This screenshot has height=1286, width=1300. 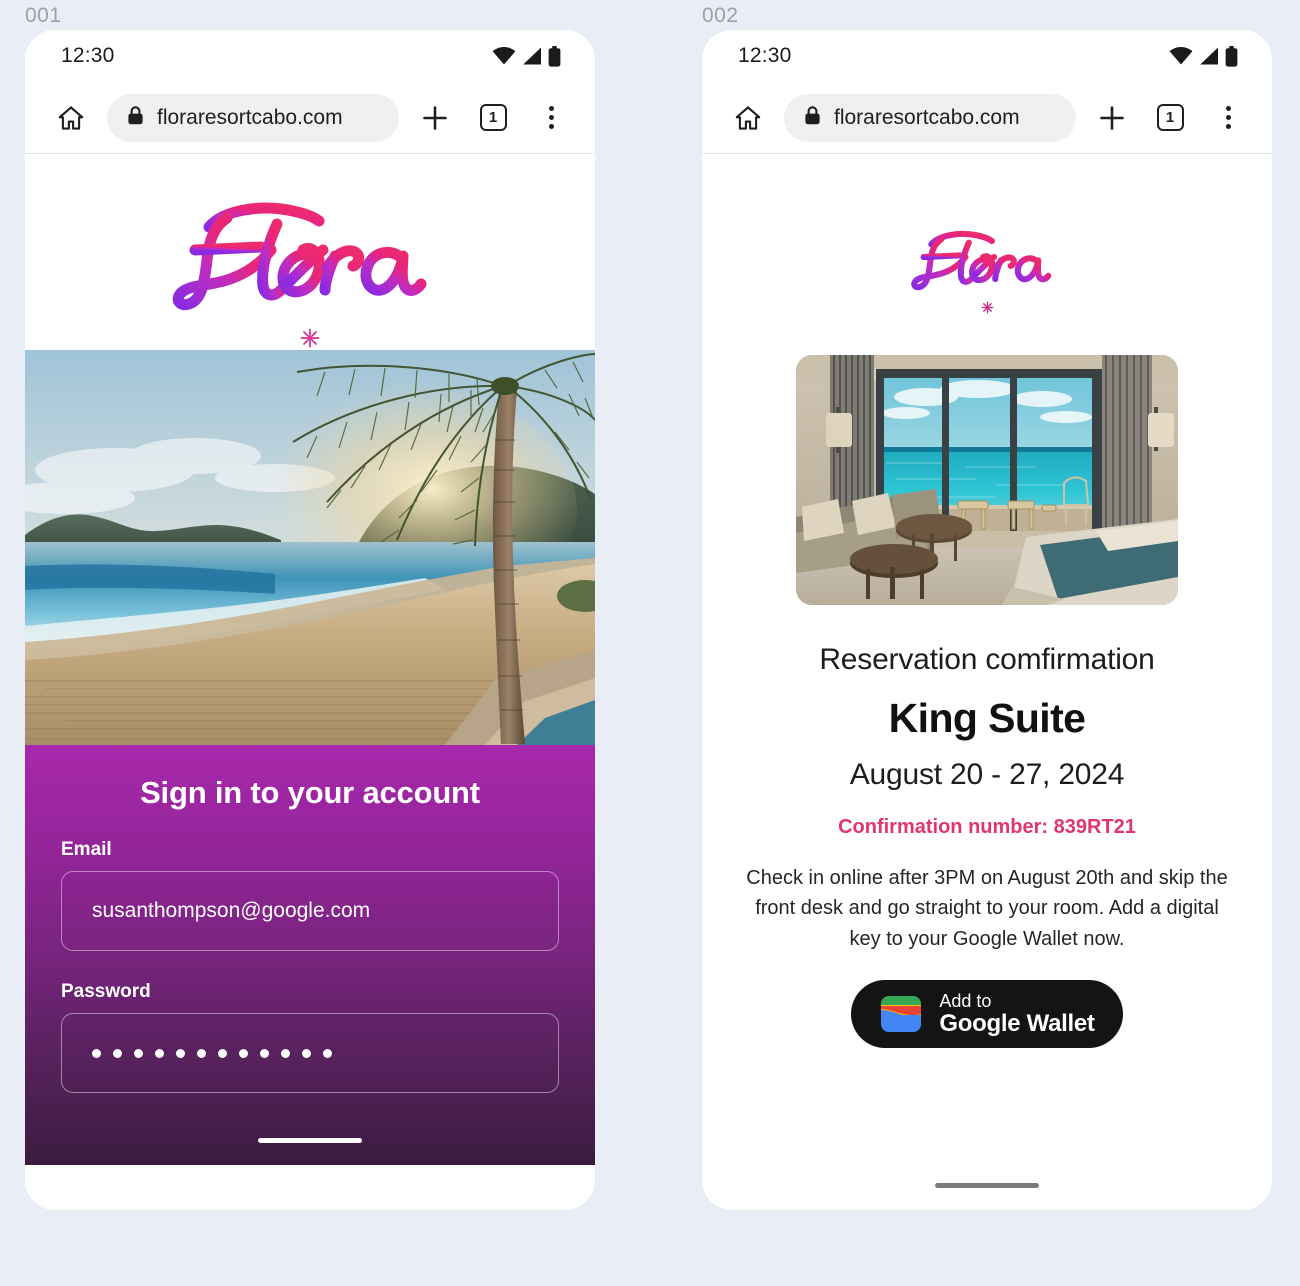 I want to click on reservation-dates: August 20 - 27, 2024, so click(x=987, y=774).